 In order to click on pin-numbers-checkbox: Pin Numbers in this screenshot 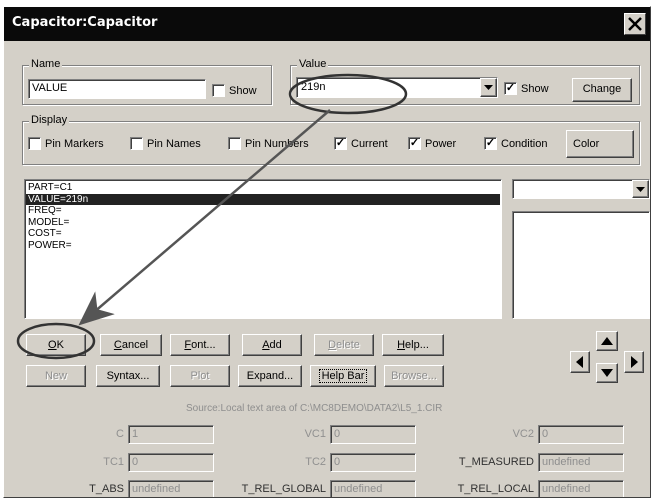, I will do `click(268, 143)`.